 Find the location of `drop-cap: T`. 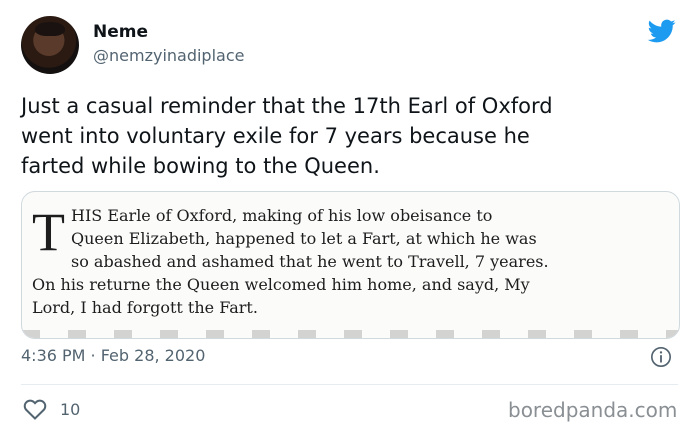

drop-cap: T is located at coordinates (48, 232).